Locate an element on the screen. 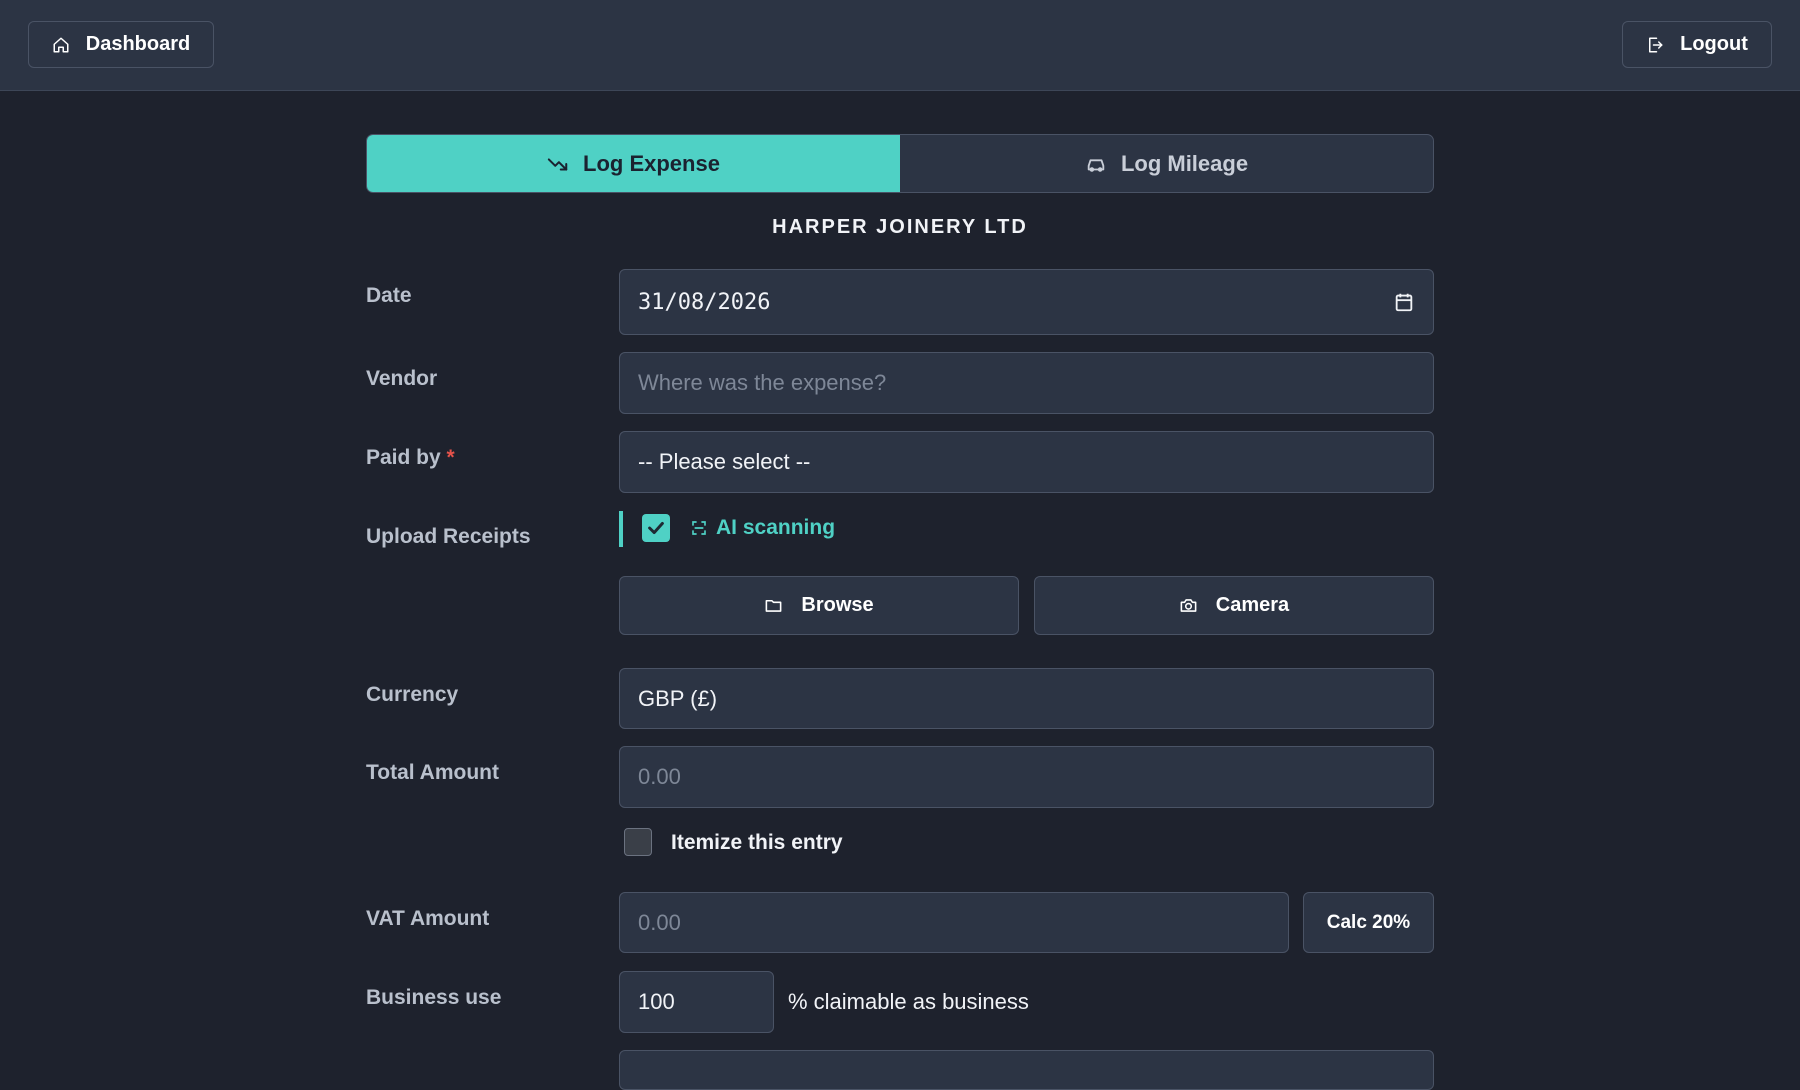 The image size is (1800, 1090). paid-by-label: Paid by * is located at coordinates (410, 458).